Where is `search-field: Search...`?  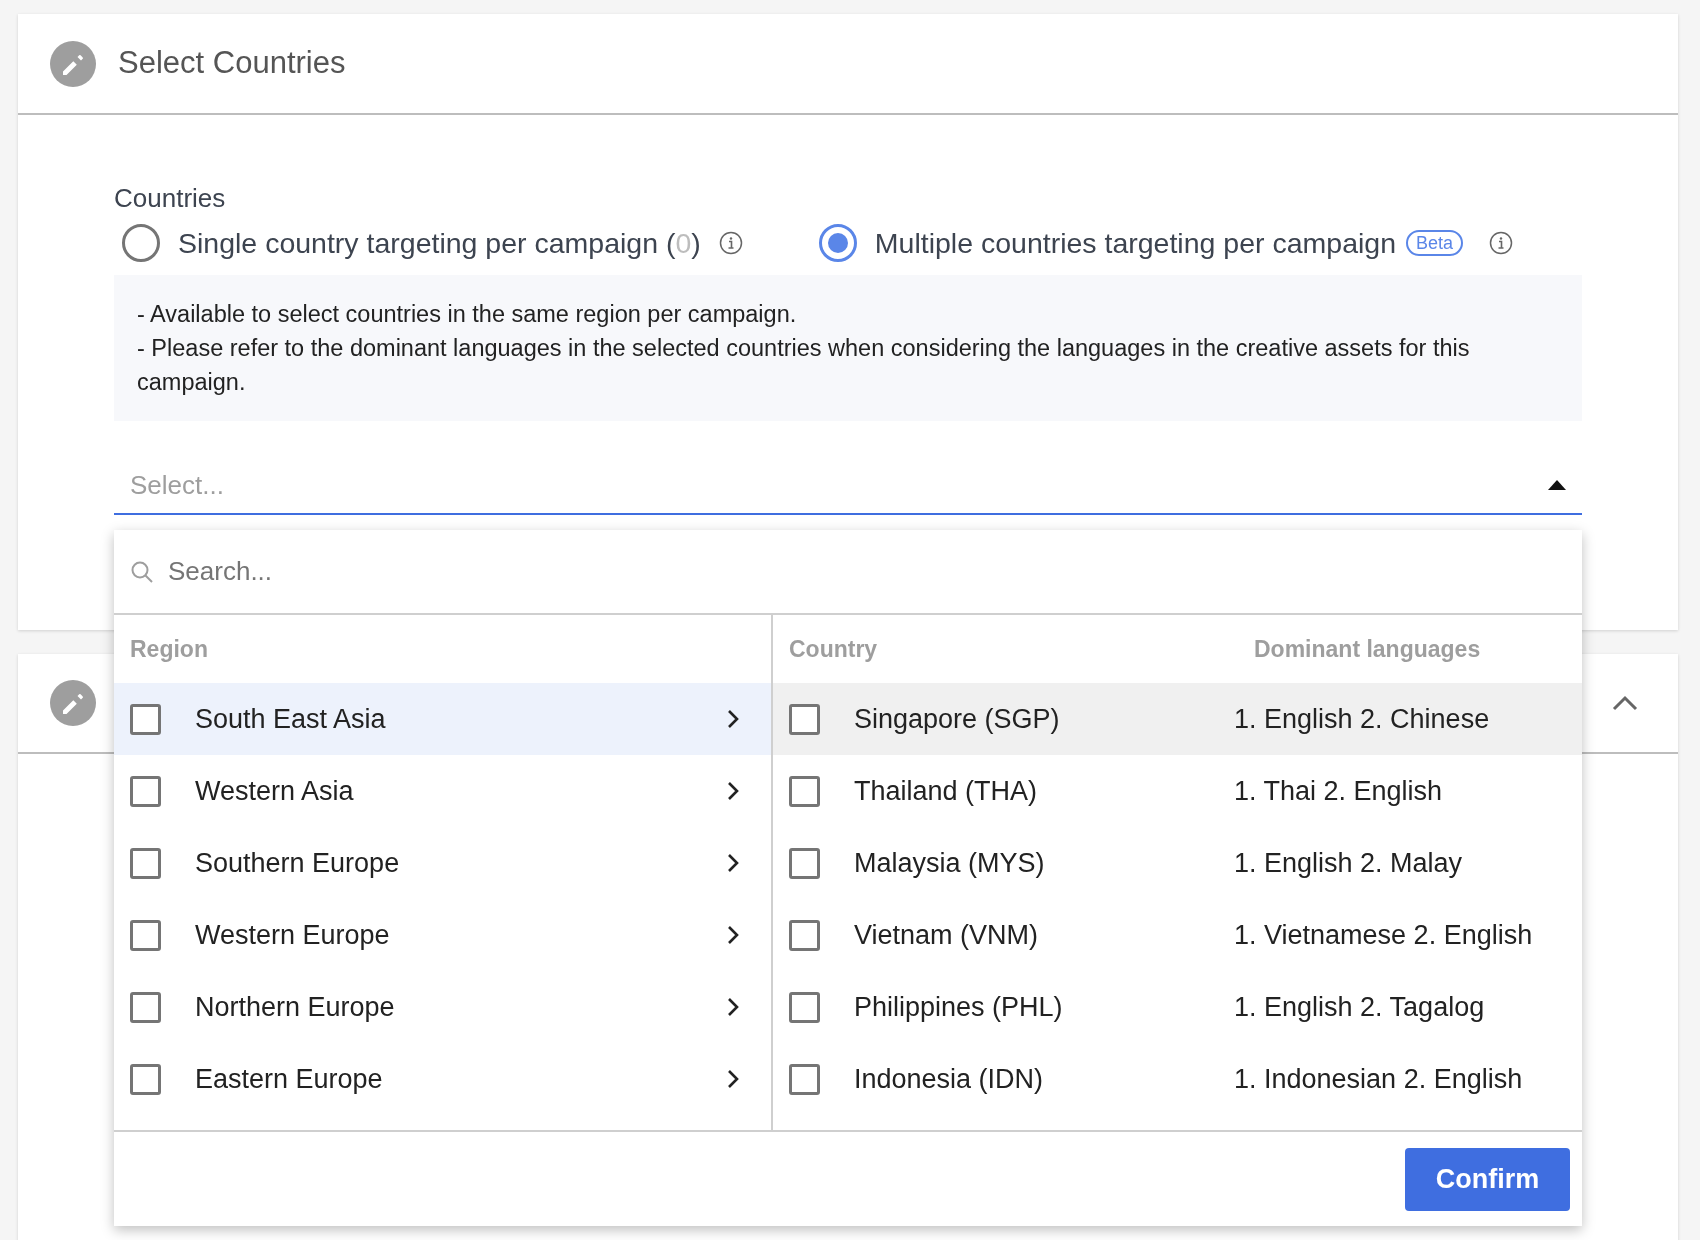 search-field: Search... is located at coordinates (848, 572).